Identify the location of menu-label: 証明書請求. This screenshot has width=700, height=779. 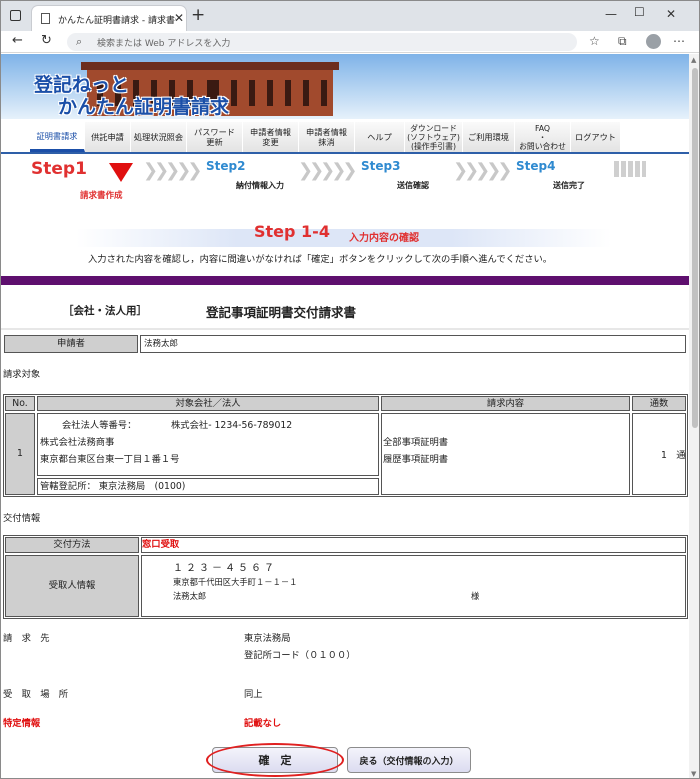
(57, 135).